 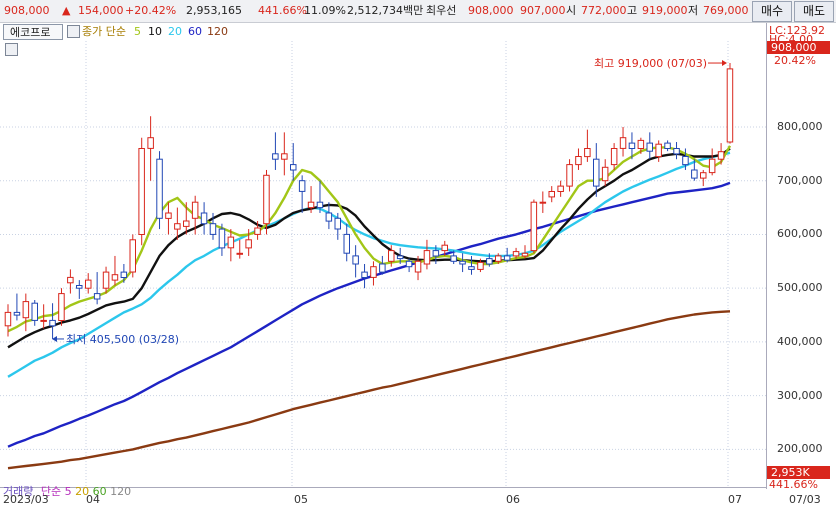 What do you see at coordinates (800, 449) in the screenshot?
I see `price-tick-label: 200,000` at bounding box center [800, 449].